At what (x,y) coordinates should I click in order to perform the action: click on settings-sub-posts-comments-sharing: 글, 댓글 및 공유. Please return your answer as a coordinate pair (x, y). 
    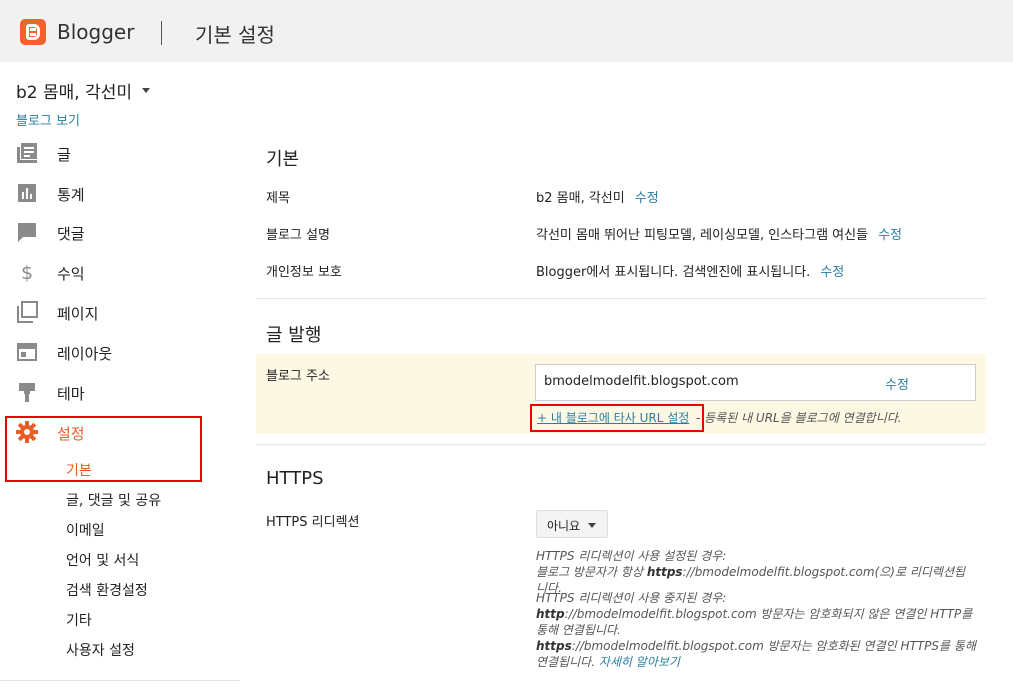
    Looking at the image, I should click on (113, 500).